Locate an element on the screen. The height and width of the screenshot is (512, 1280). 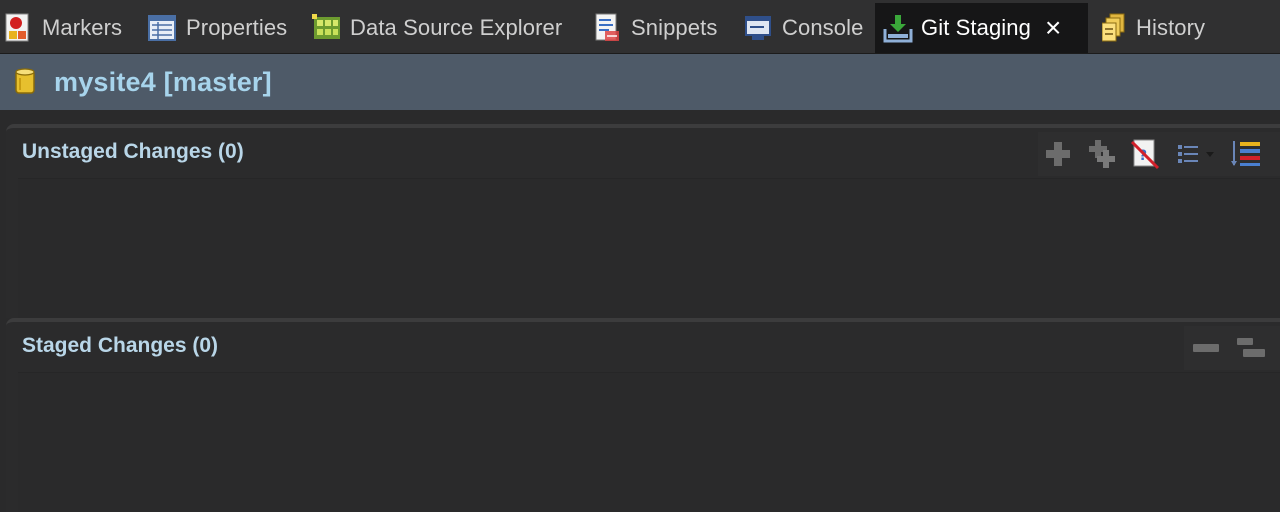
ignore-untracked-icon: ? is located at coordinates (1146, 154).